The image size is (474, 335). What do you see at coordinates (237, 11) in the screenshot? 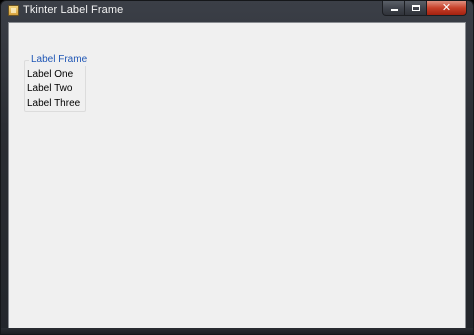
I see `title-bar: Tkinter Label Frame ✕` at bounding box center [237, 11].